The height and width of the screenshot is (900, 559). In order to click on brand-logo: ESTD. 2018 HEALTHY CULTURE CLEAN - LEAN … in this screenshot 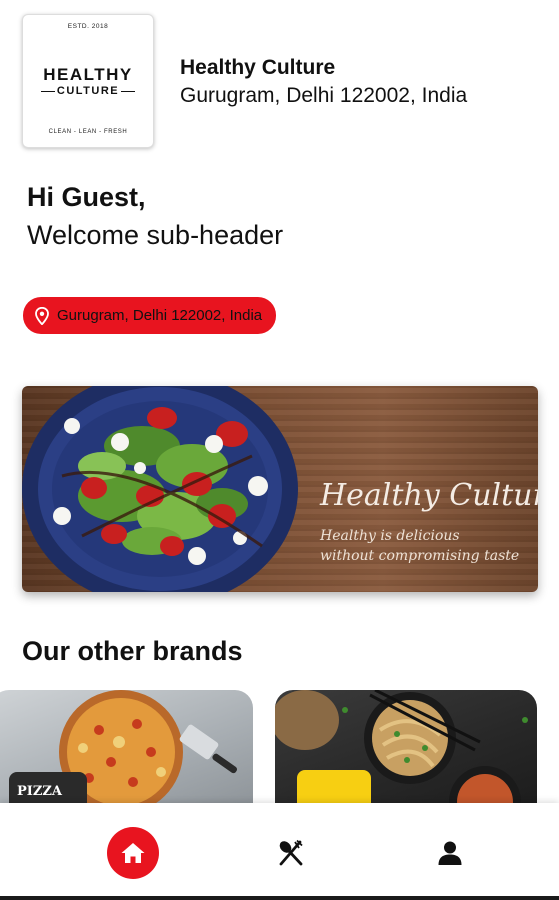, I will do `click(88, 81)`.